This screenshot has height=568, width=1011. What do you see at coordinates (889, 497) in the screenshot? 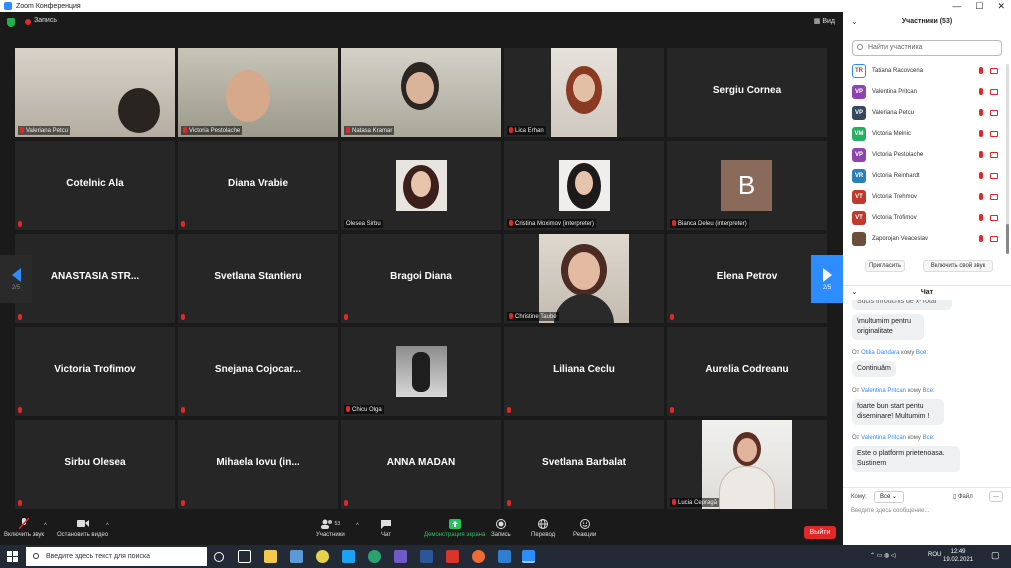
I see `chat-recipient-select: Все ⌄` at bounding box center [889, 497].